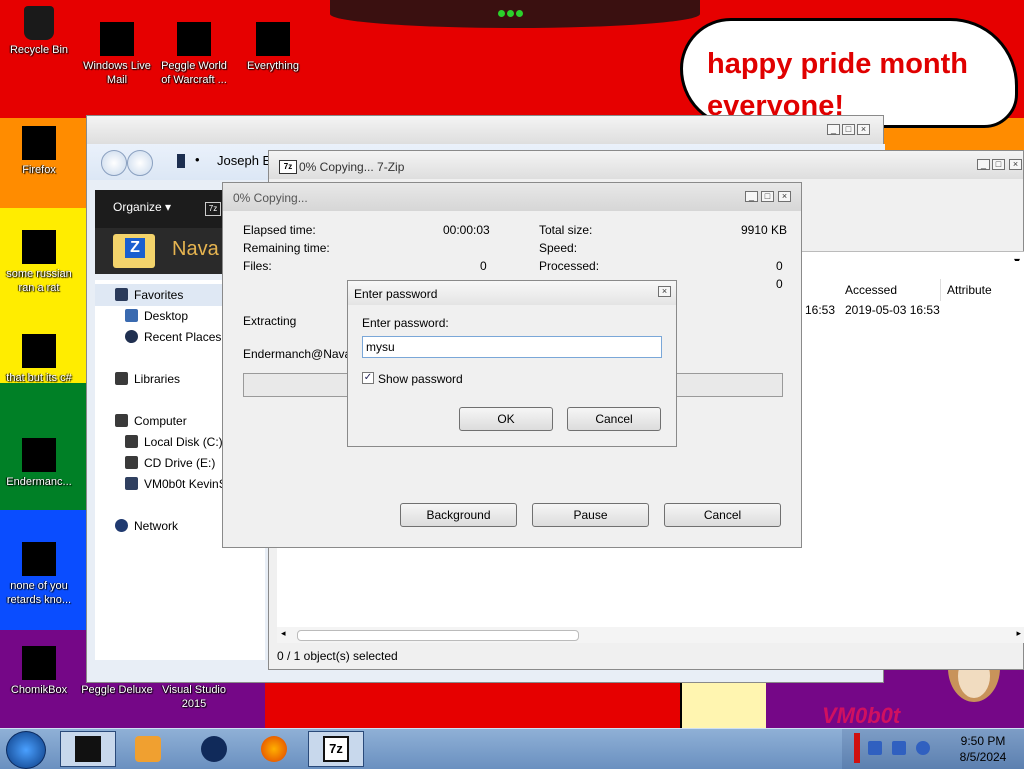 Image resolution: width=1024 pixels, height=769 pixels. What do you see at coordinates (173, 337) in the screenshot?
I see `nav-item-recent-places: Recent Places` at bounding box center [173, 337].